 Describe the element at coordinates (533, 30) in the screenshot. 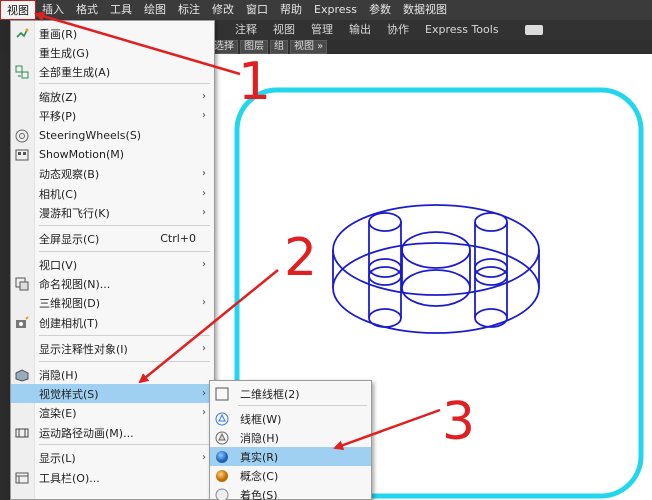

I see `video-camera-icon` at that location.